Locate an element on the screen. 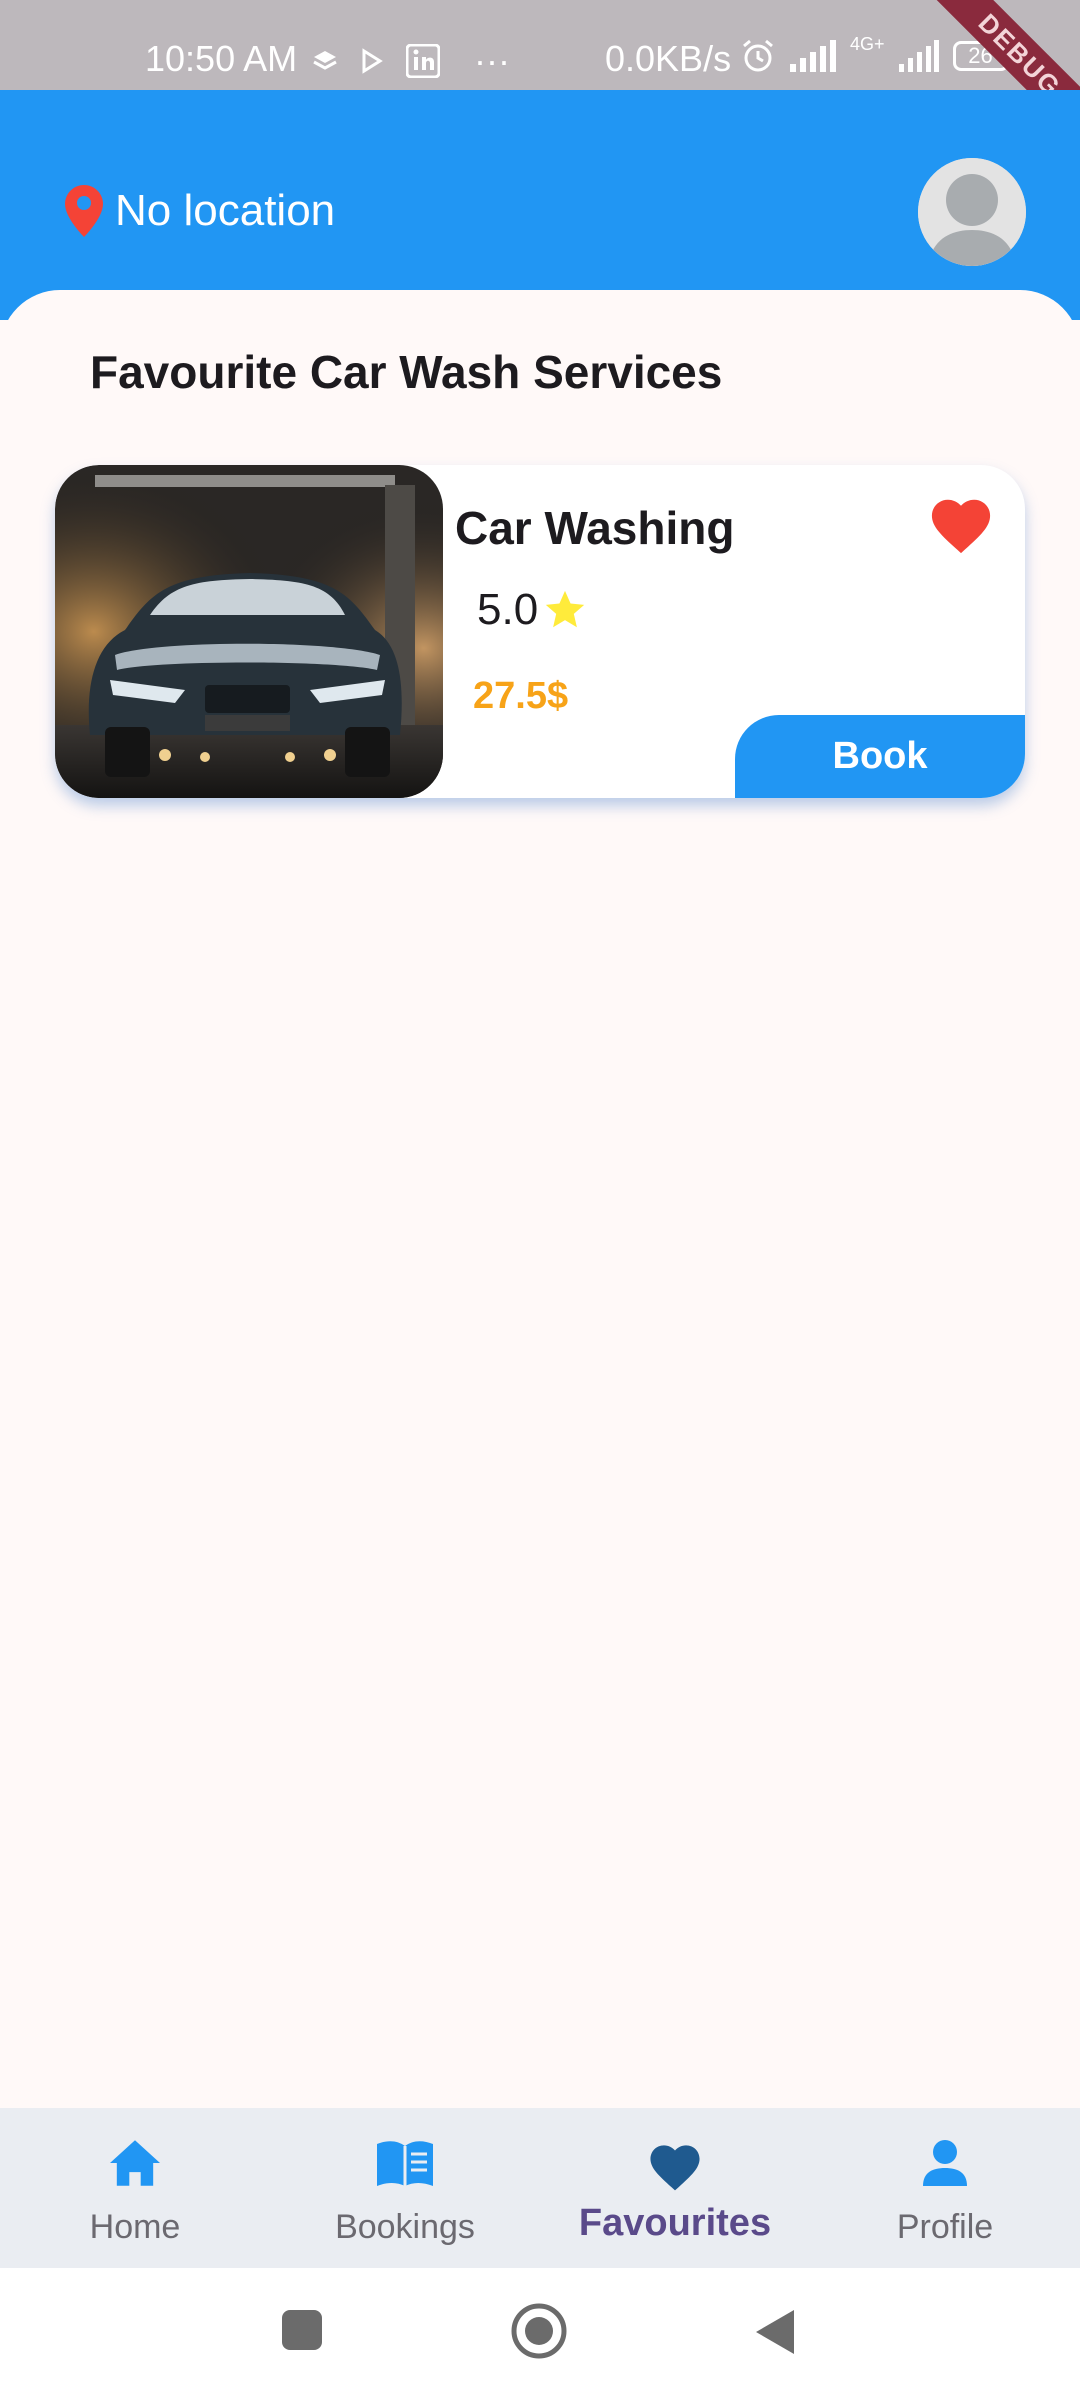 The image size is (1080, 2400). linkedin-icon is located at coordinates (423, 61).